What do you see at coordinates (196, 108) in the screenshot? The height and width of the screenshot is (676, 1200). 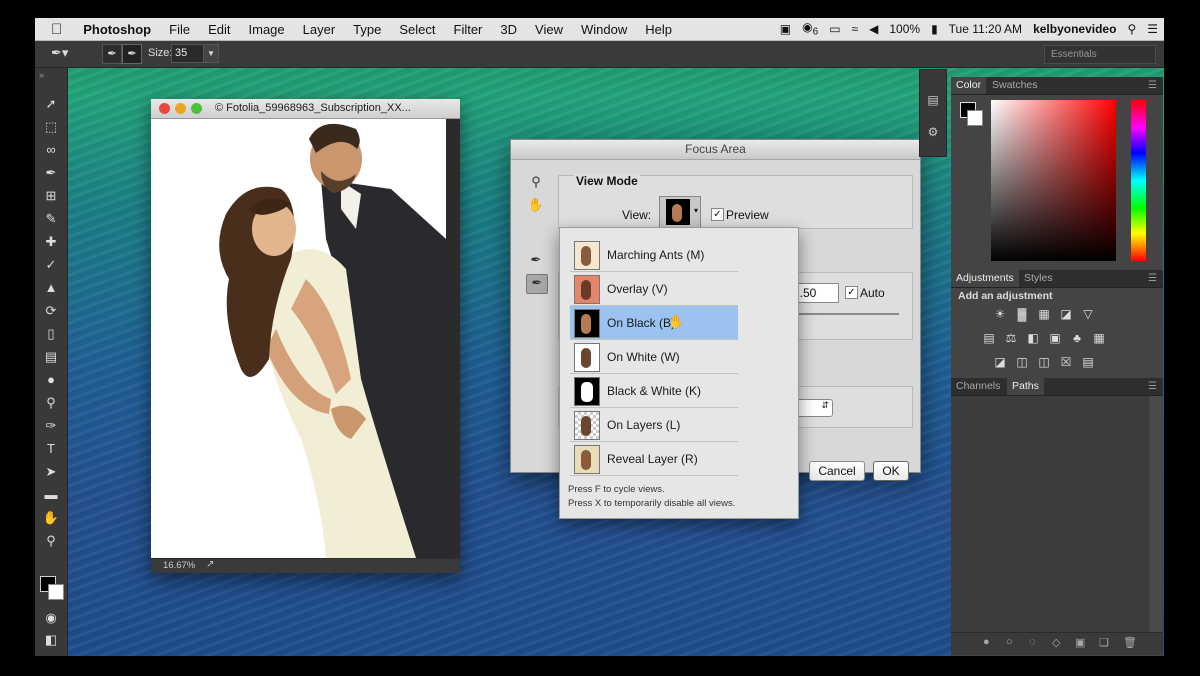 I see `zoom-window-button` at bounding box center [196, 108].